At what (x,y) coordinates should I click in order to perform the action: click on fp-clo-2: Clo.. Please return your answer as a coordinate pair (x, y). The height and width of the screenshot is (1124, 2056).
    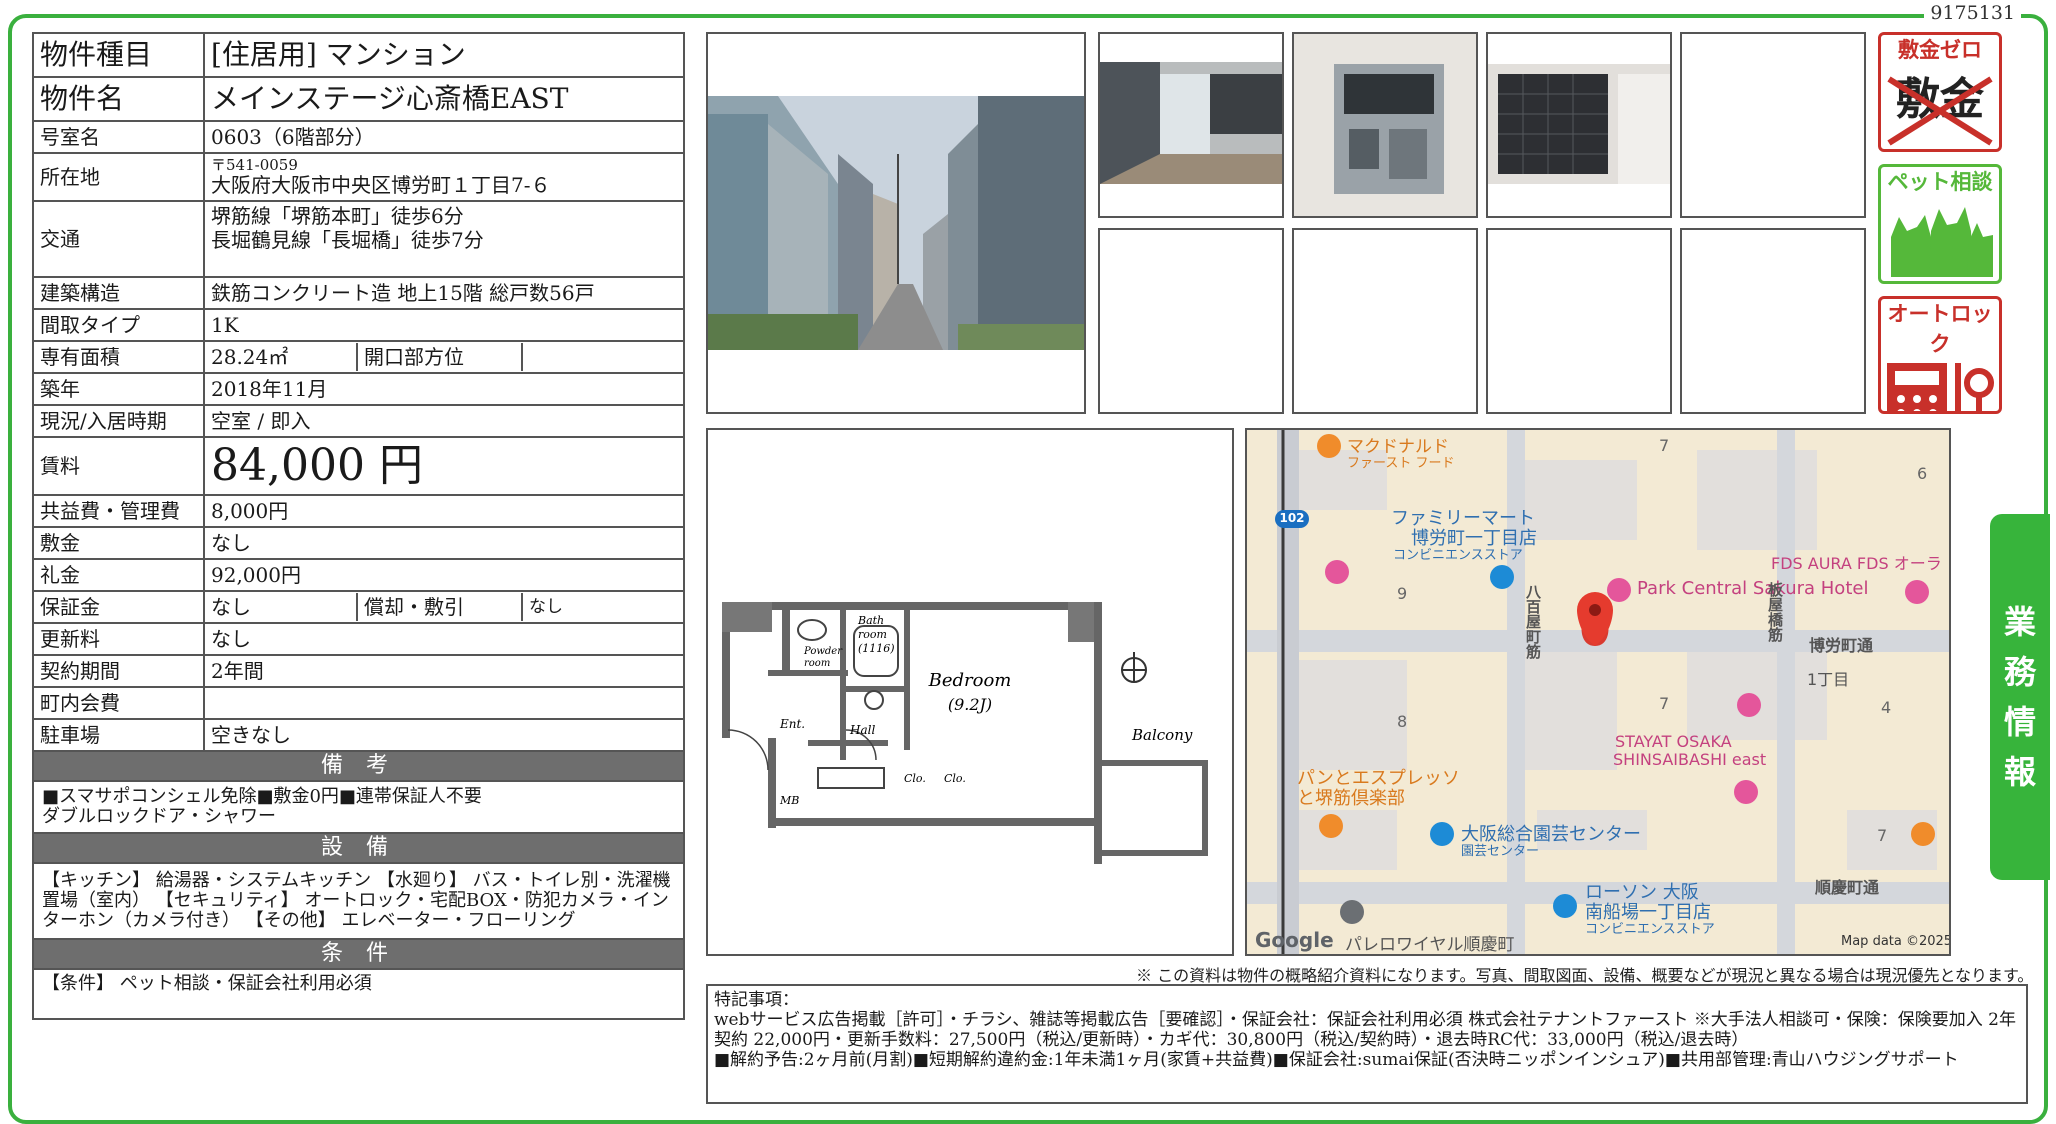
    Looking at the image, I should click on (955, 778).